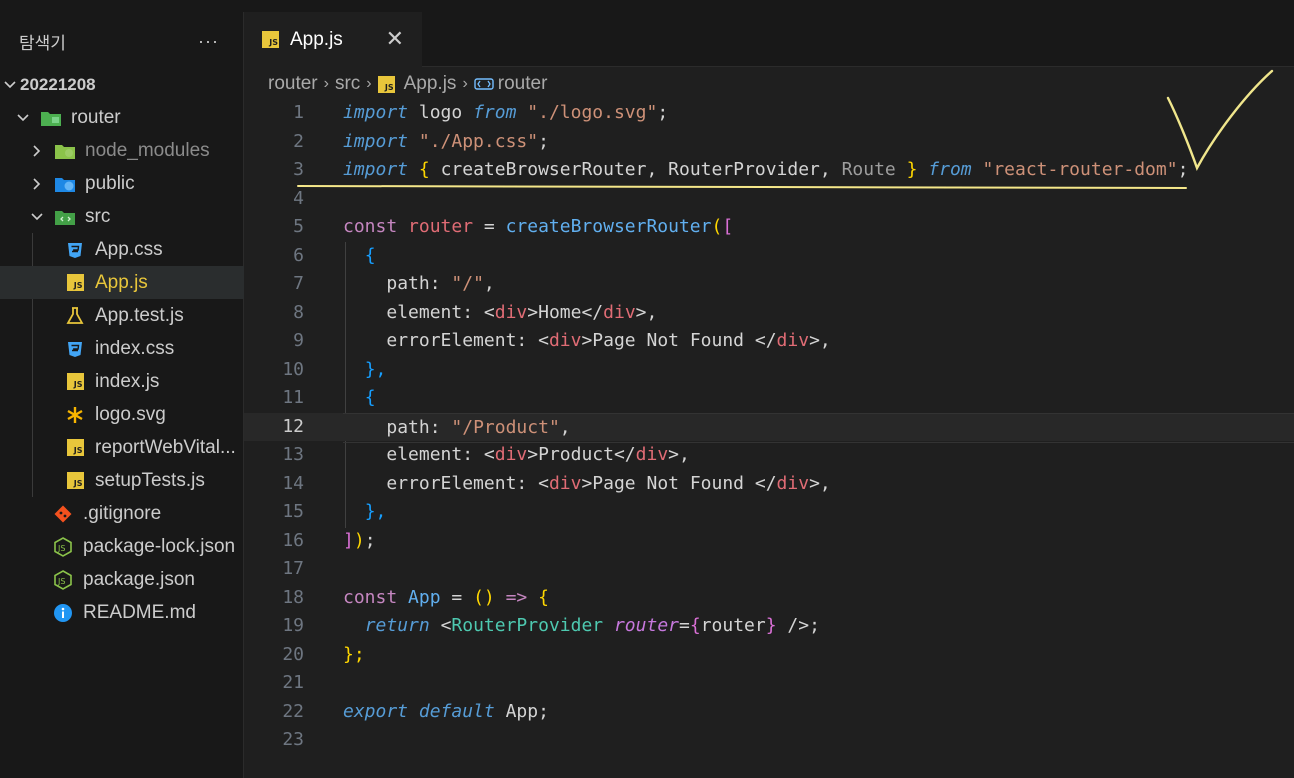 This screenshot has height=778, width=1294. I want to click on close-icon: ✕, so click(395, 39).